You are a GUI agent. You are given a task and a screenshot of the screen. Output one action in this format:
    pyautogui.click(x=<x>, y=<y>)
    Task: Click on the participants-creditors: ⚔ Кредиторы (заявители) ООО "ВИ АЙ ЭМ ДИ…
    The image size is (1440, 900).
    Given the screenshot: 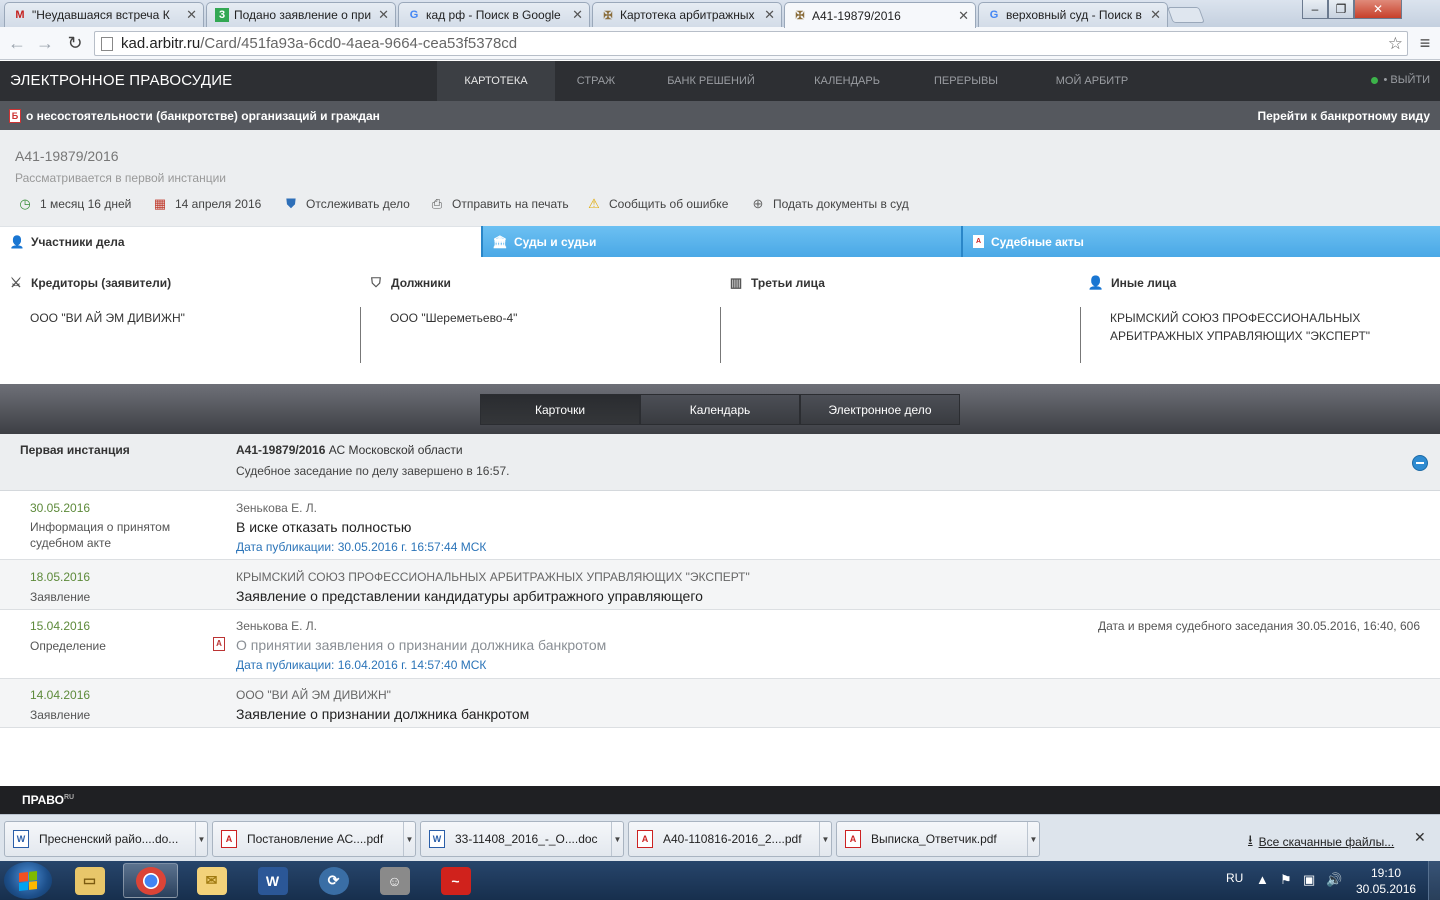 What is the action you would take?
    pyautogui.click(x=184, y=320)
    